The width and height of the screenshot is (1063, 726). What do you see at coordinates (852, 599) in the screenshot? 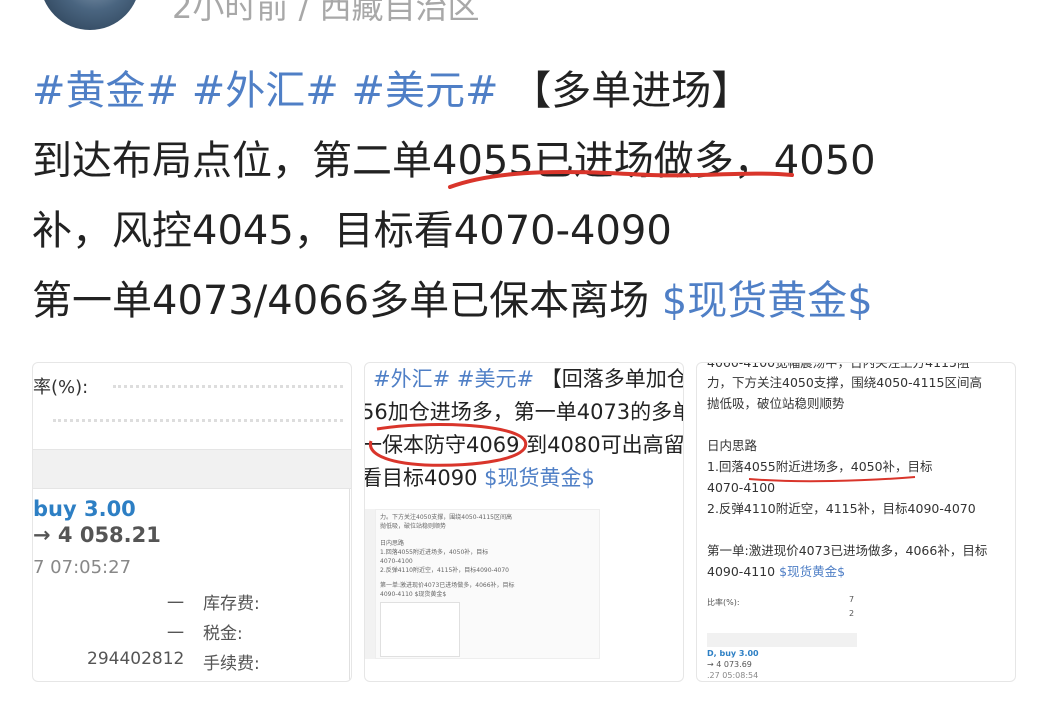
I see `mini-value: 7` at bounding box center [852, 599].